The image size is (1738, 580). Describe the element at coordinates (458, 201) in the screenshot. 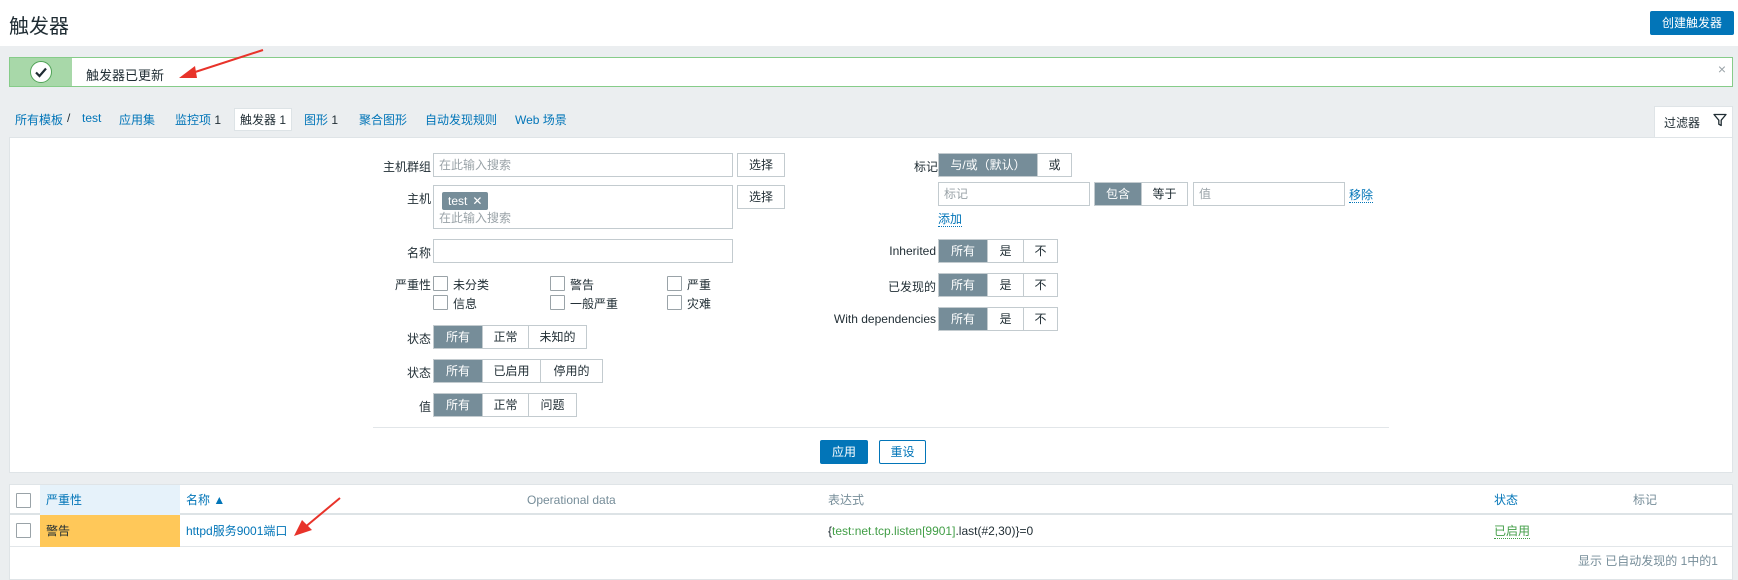

I see `host-chip-label: test` at that location.